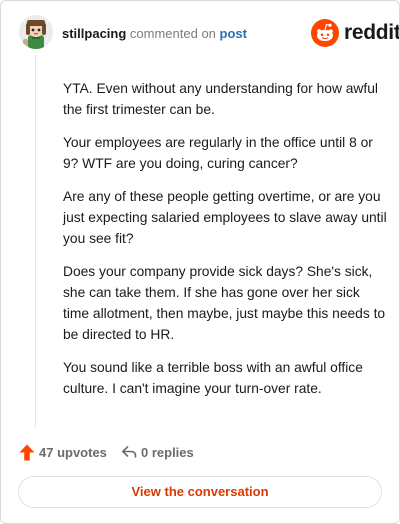 Image resolution: width=400 pixels, height=524 pixels. Describe the element at coordinates (372, 32) in the screenshot. I see `brand-wordmark: reddit` at that location.